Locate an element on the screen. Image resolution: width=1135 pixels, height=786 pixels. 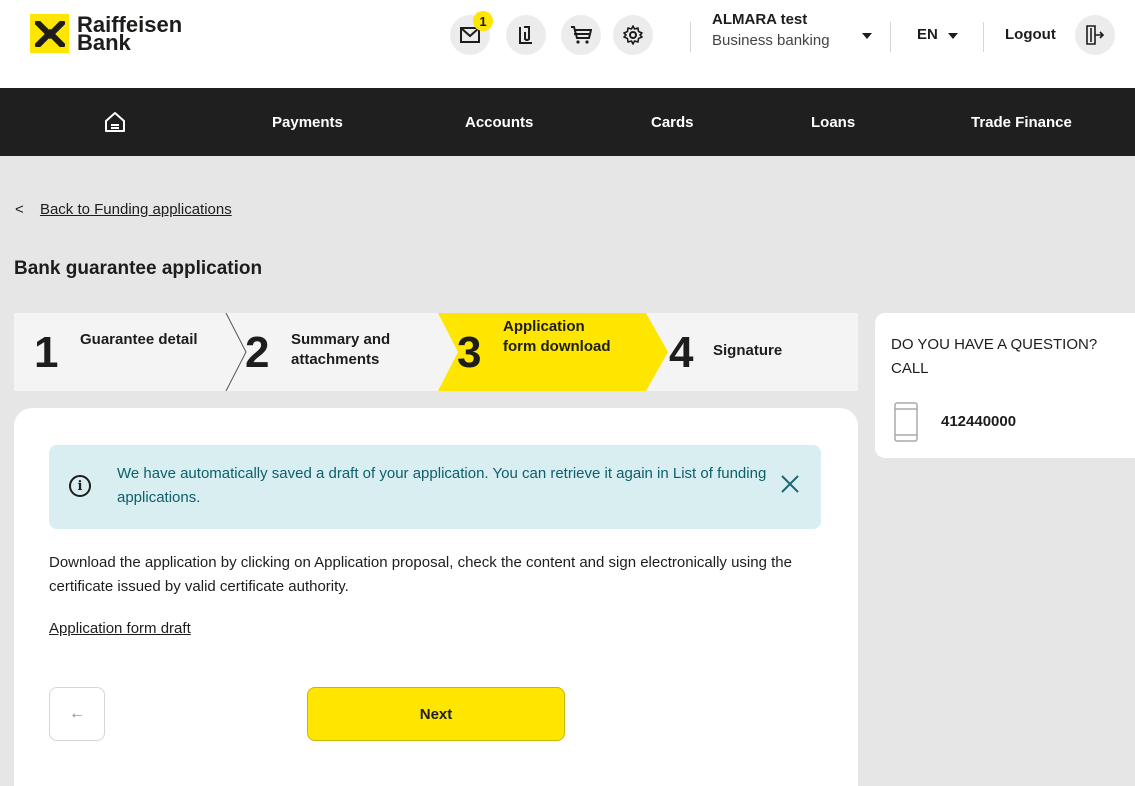
info-icon: i is located at coordinates (80, 486).